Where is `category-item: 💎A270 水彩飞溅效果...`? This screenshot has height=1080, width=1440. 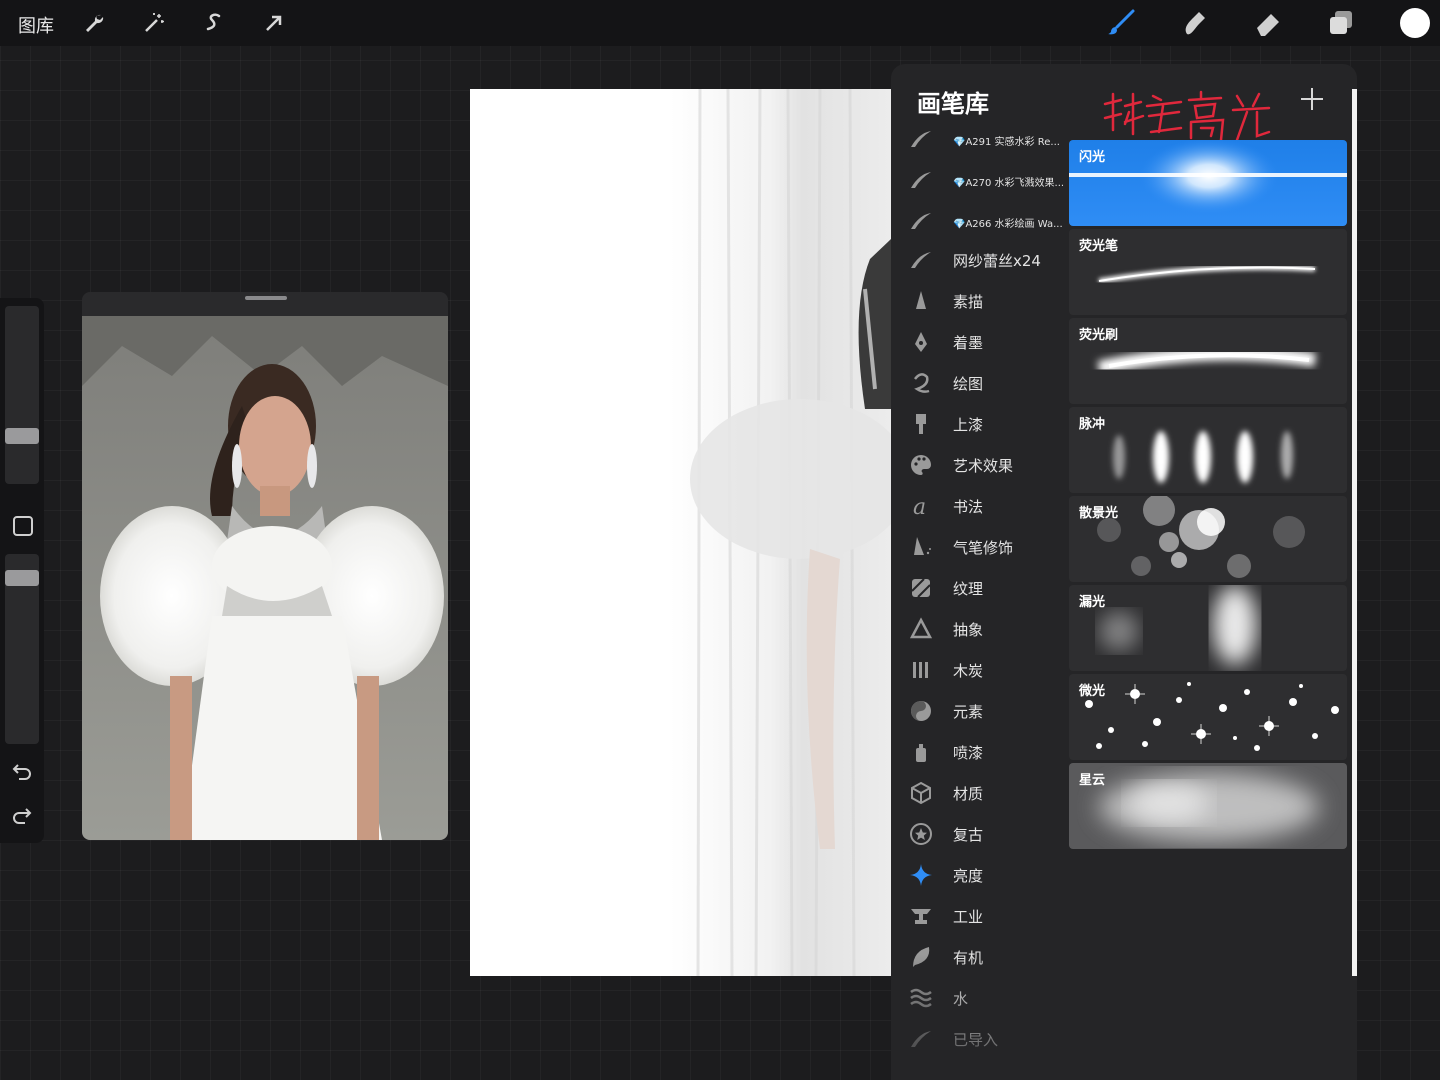 category-item: 💎A270 水彩飞溅效果... is located at coordinates (981, 180).